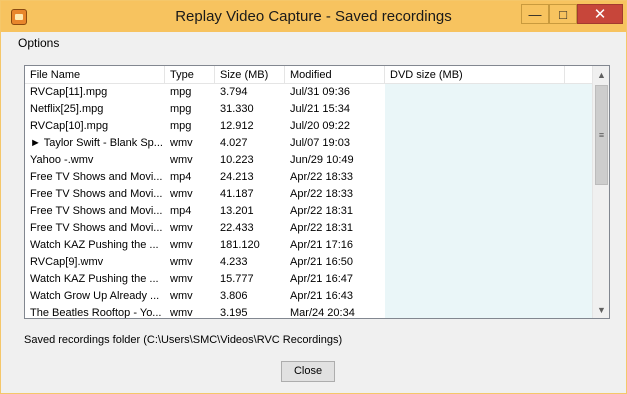 This screenshot has height=394, width=627. I want to click on list-row: RVCap[9].wmv wmv 4.233 Apr/21 16:50, so click(308, 262).